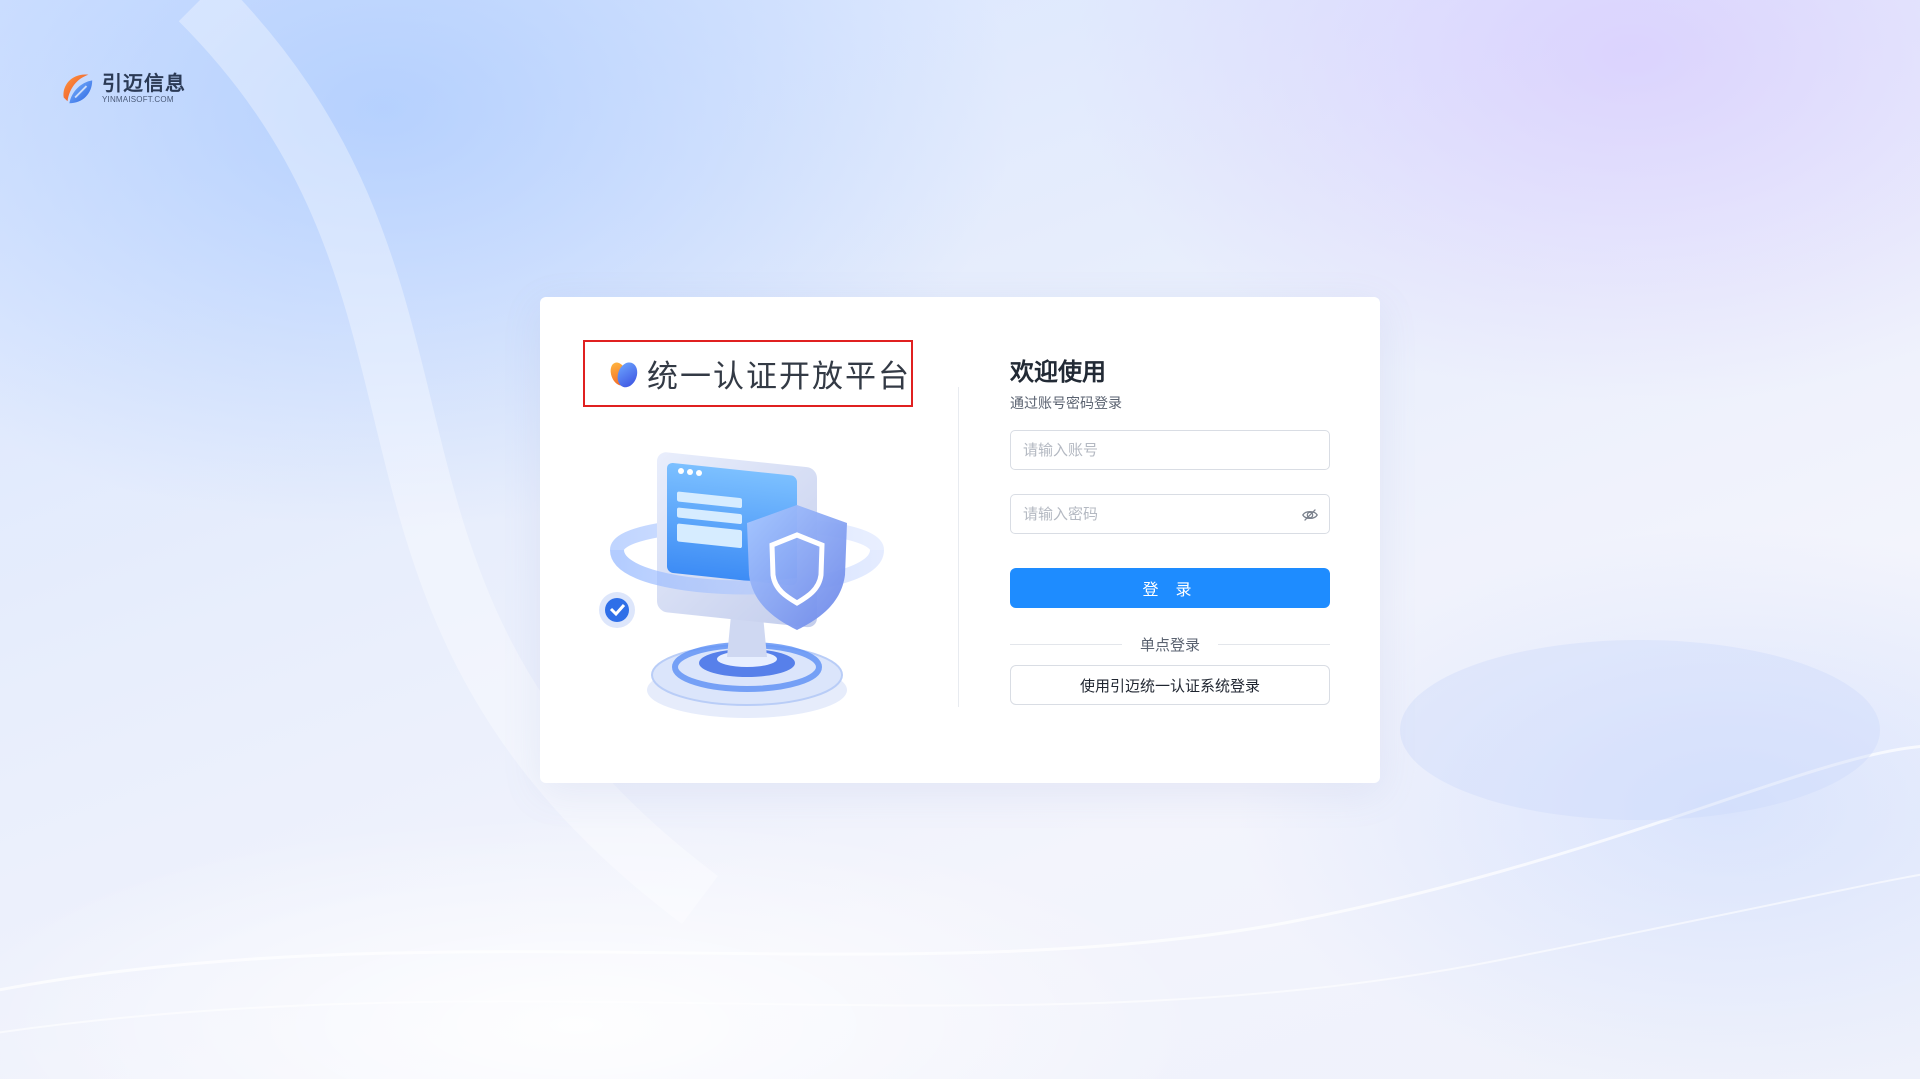 This screenshot has height=1079, width=1920. What do you see at coordinates (1274, 644) in the screenshot?
I see `sso-divider-line-right` at bounding box center [1274, 644].